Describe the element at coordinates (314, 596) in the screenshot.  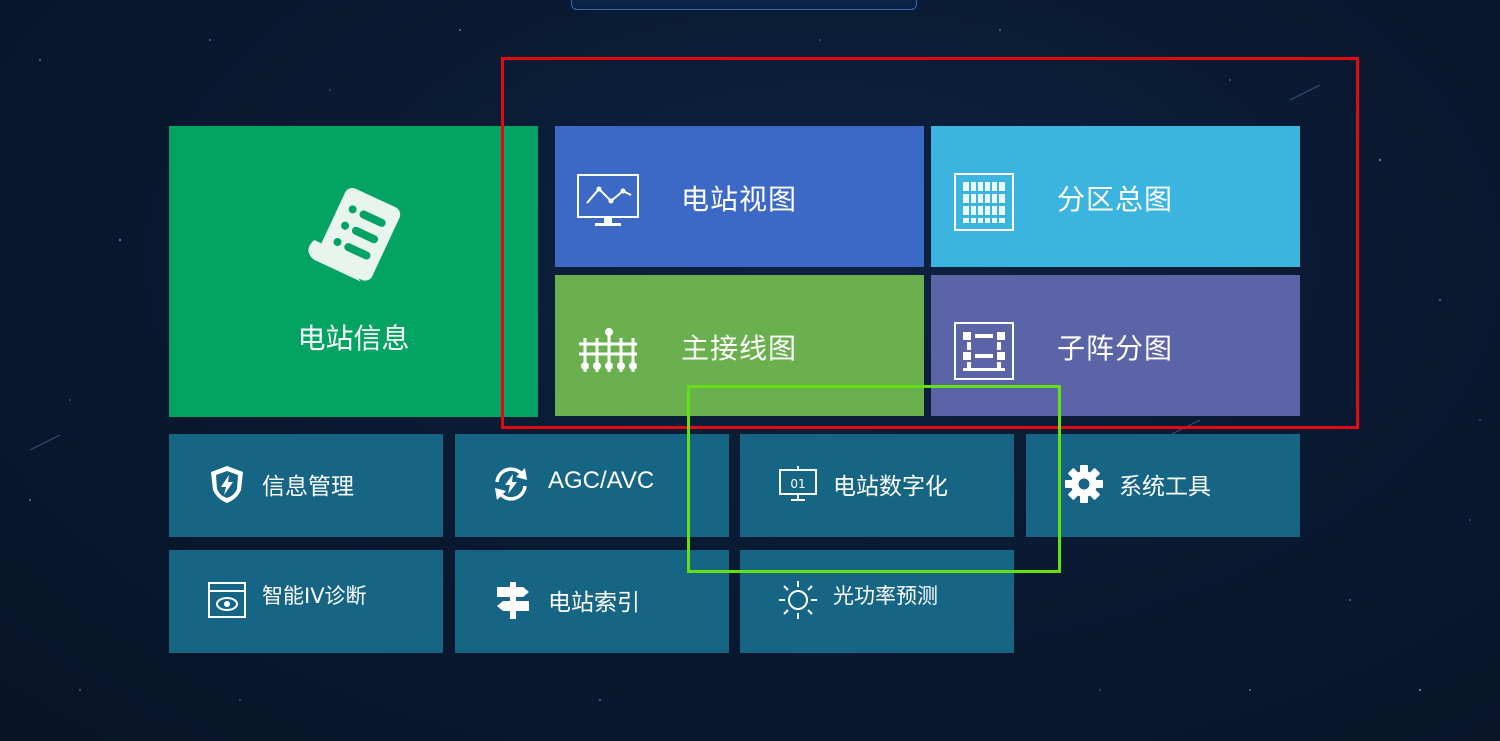
I see `tile-label: 智能IV诊断` at that location.